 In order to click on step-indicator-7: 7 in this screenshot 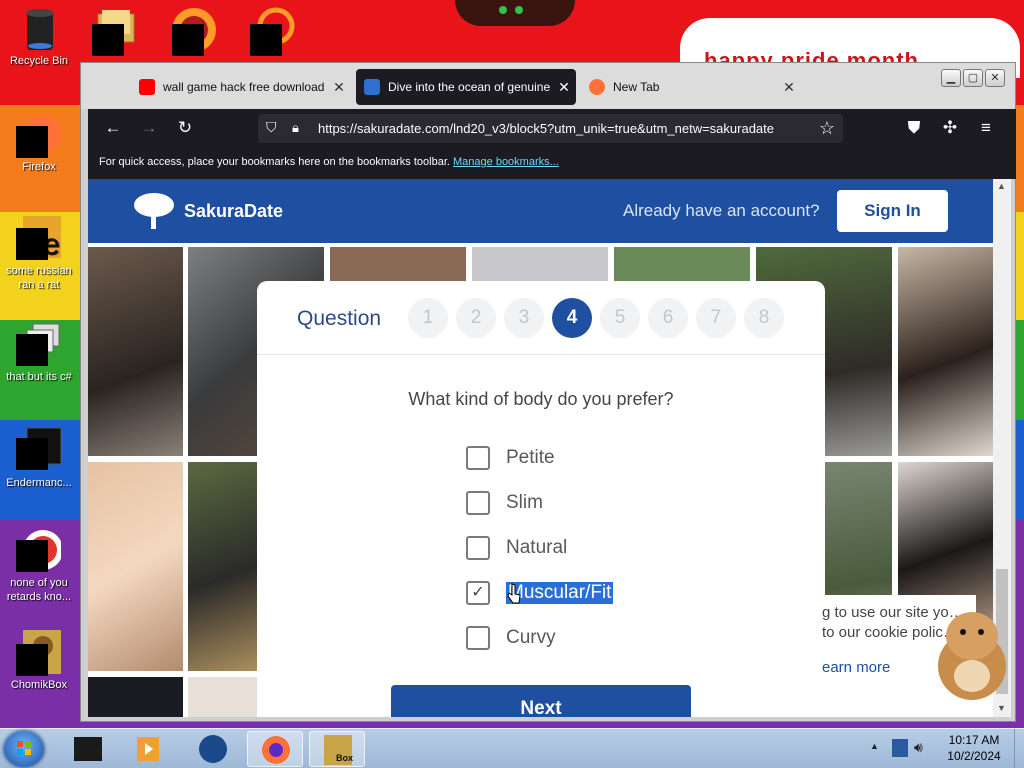, I will do `click(716, 318)`.